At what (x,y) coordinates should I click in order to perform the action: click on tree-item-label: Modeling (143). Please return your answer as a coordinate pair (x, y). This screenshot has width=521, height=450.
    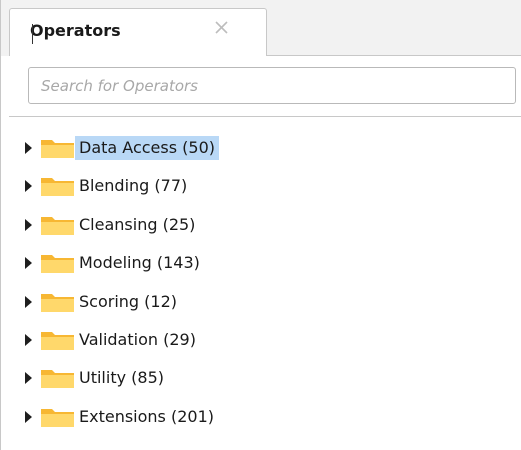
    Looking at the image, I should click on (139, 263).